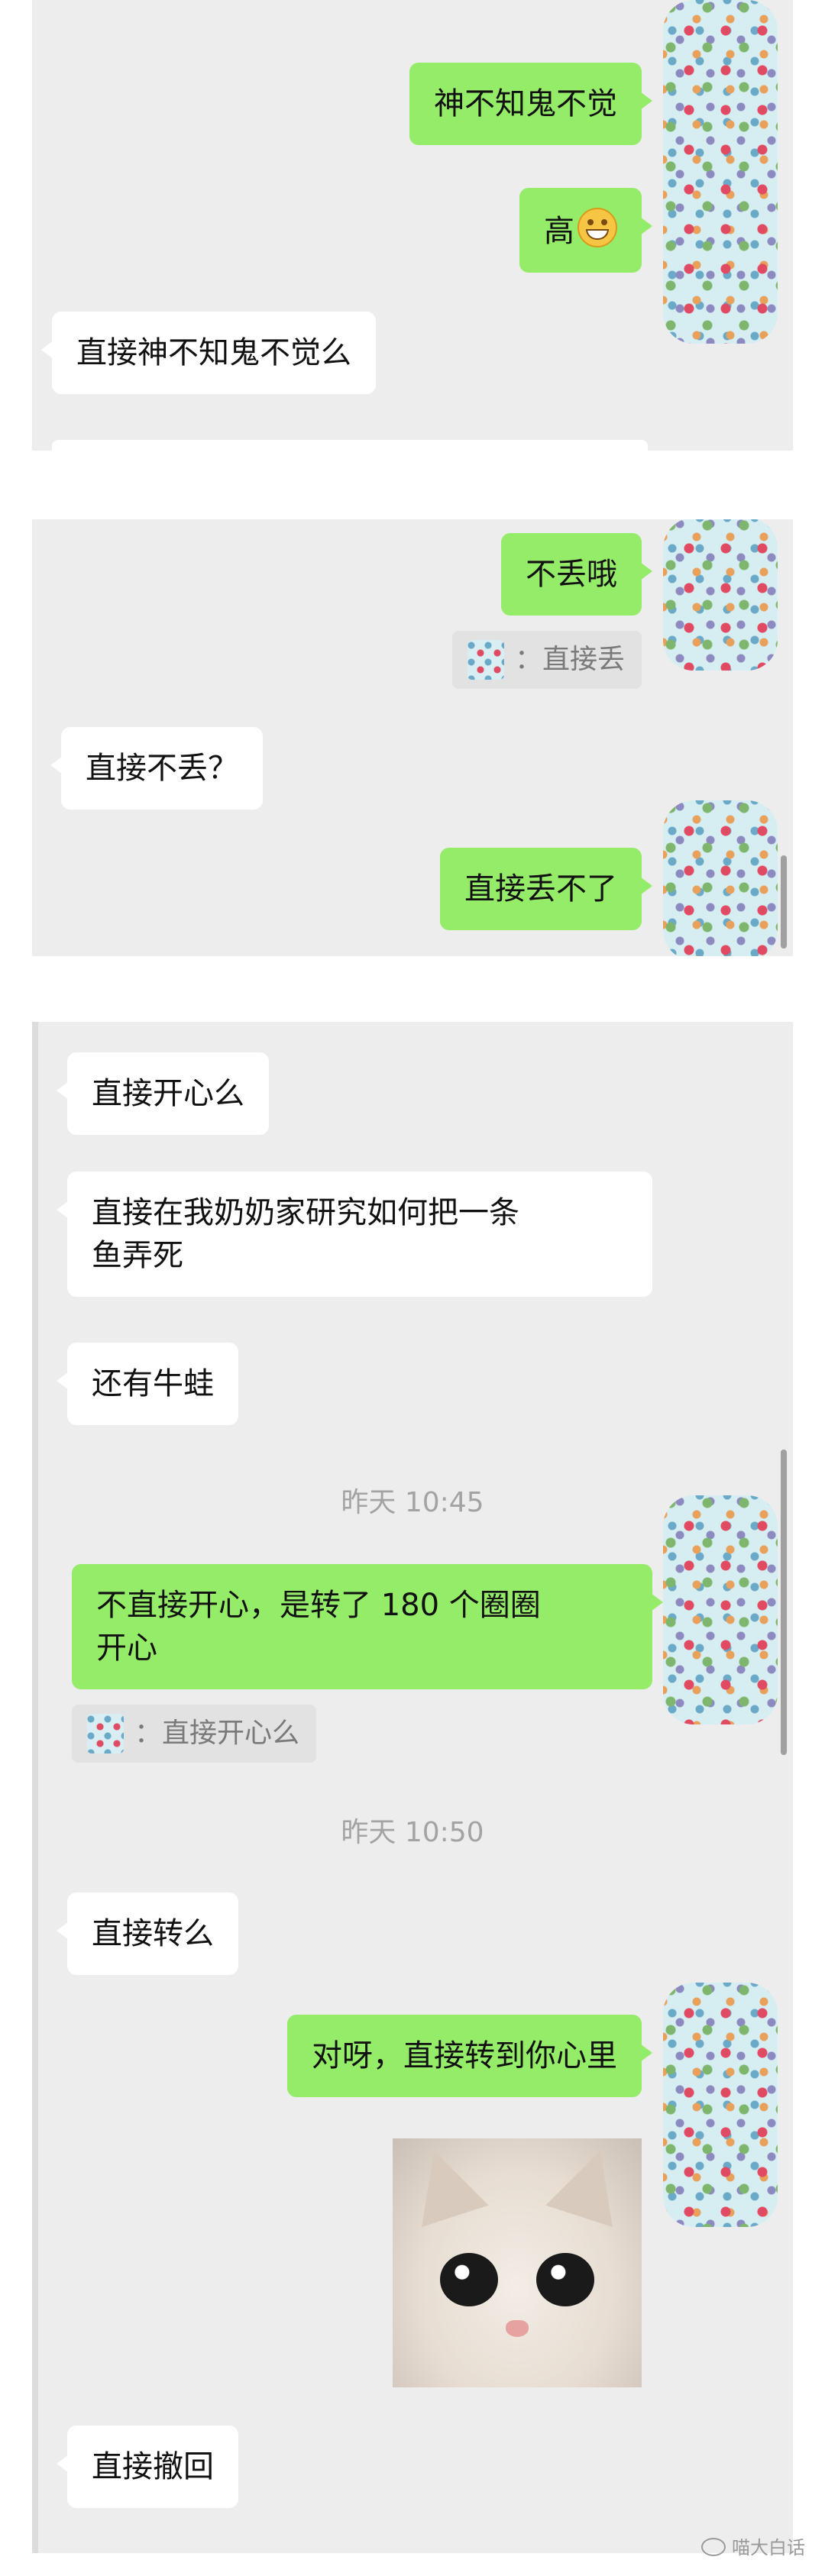  Describe the element at coordinates (153, 1383) in the screenshot. I see `message-text: 还有牛蛙` at that location.